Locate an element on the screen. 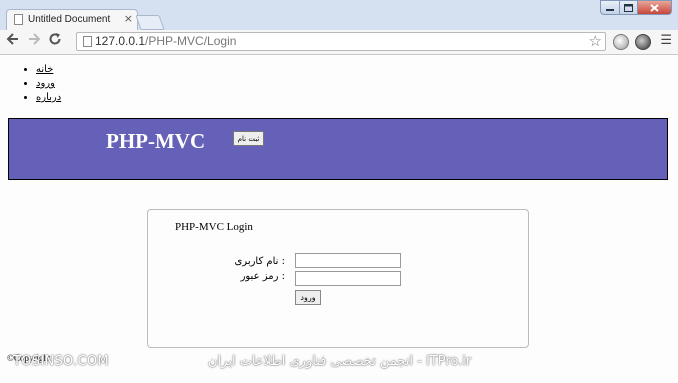 The image size is (678, 383). nav-item-login: ورود is located at coordinates (48, 84).